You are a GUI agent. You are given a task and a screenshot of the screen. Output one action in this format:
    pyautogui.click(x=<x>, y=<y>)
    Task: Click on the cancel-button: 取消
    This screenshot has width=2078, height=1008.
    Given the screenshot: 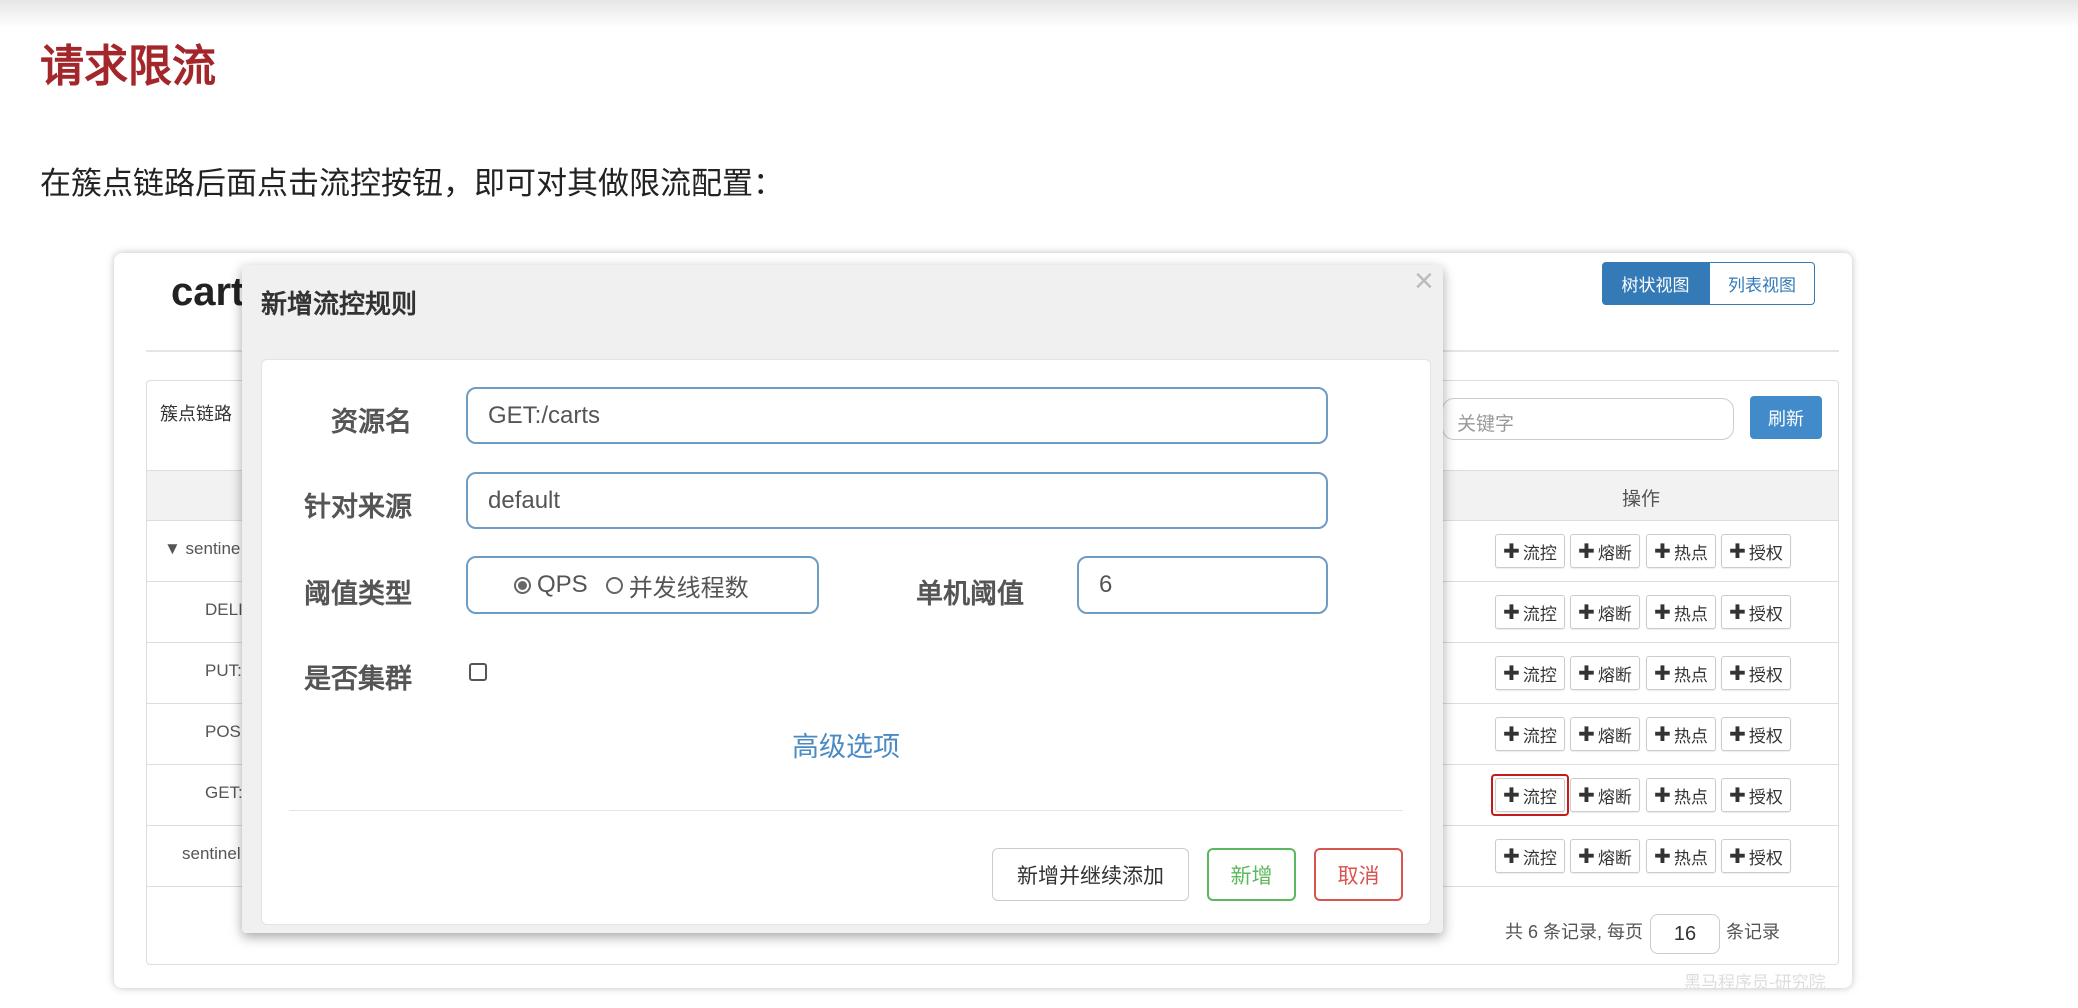 What is the action you would take?
    pyautogui.click(x=1358, y=874)
    